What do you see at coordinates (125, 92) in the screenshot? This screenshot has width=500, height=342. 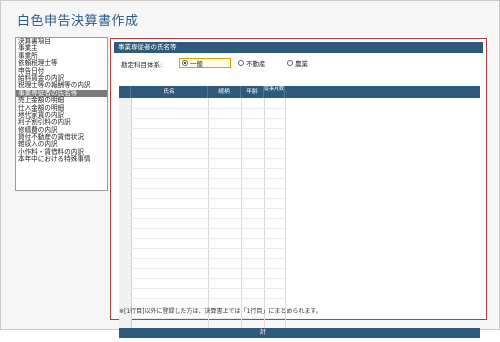 I see `row-number-header` at bounding box center [125, 92].